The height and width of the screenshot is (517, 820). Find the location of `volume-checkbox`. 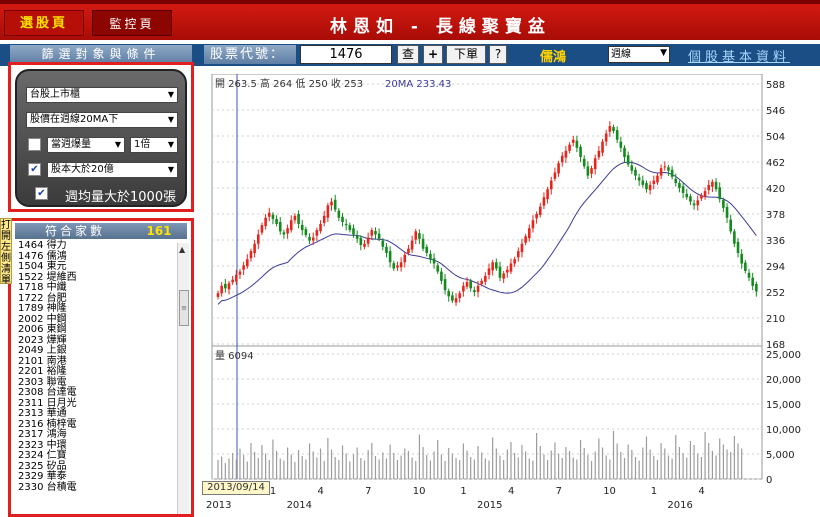

volume-checkbox is located at coordinates (34, 144).